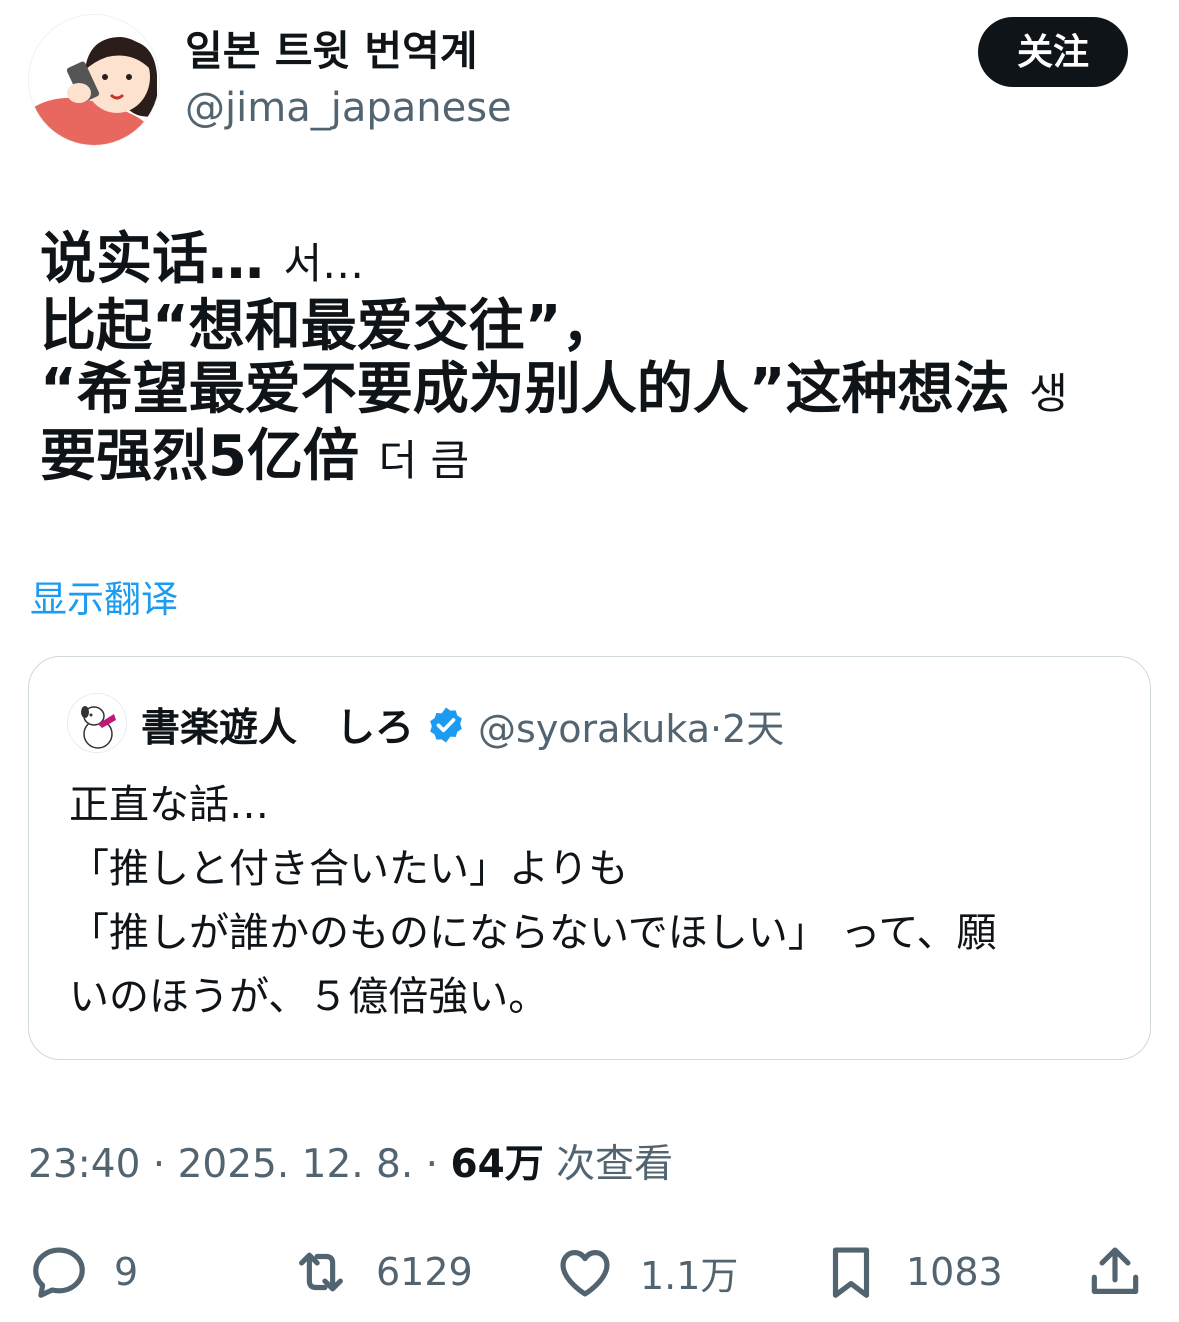 Image resolution: width=1179 pixels, height=1322 pixels. I want to click on show-translation-link: 显示翻译, so click(104, 600).